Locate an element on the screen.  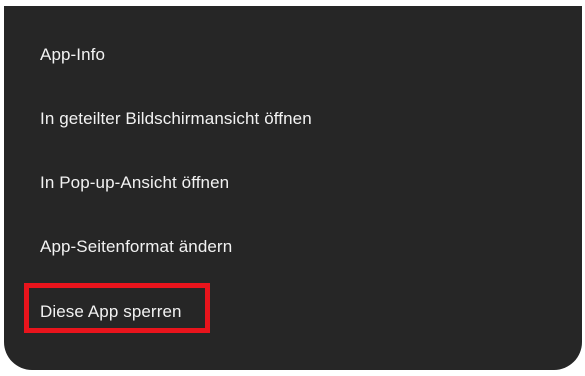
menu-item-label: Diese App sperren is located at coordinates (111, 311).